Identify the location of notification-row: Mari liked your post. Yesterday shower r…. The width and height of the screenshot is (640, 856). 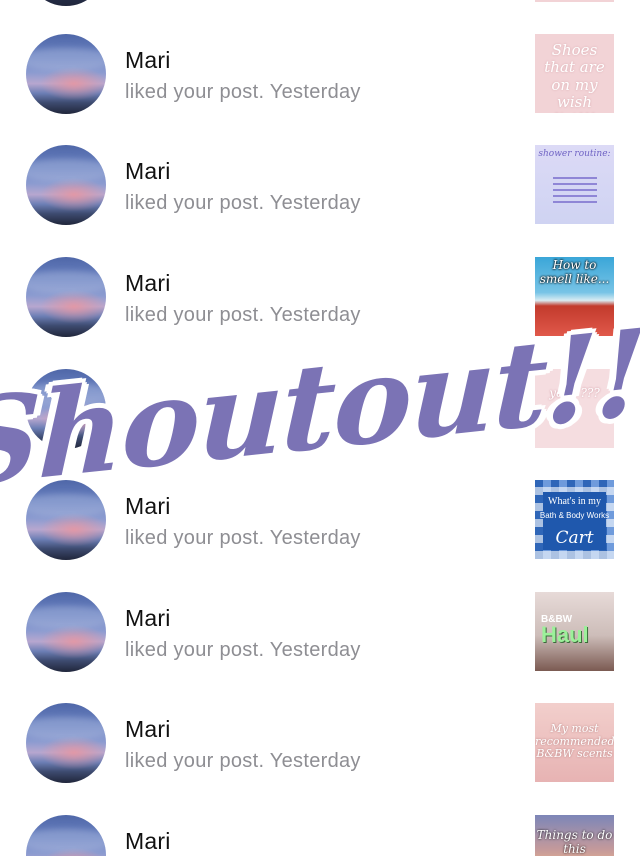
(320, 184).